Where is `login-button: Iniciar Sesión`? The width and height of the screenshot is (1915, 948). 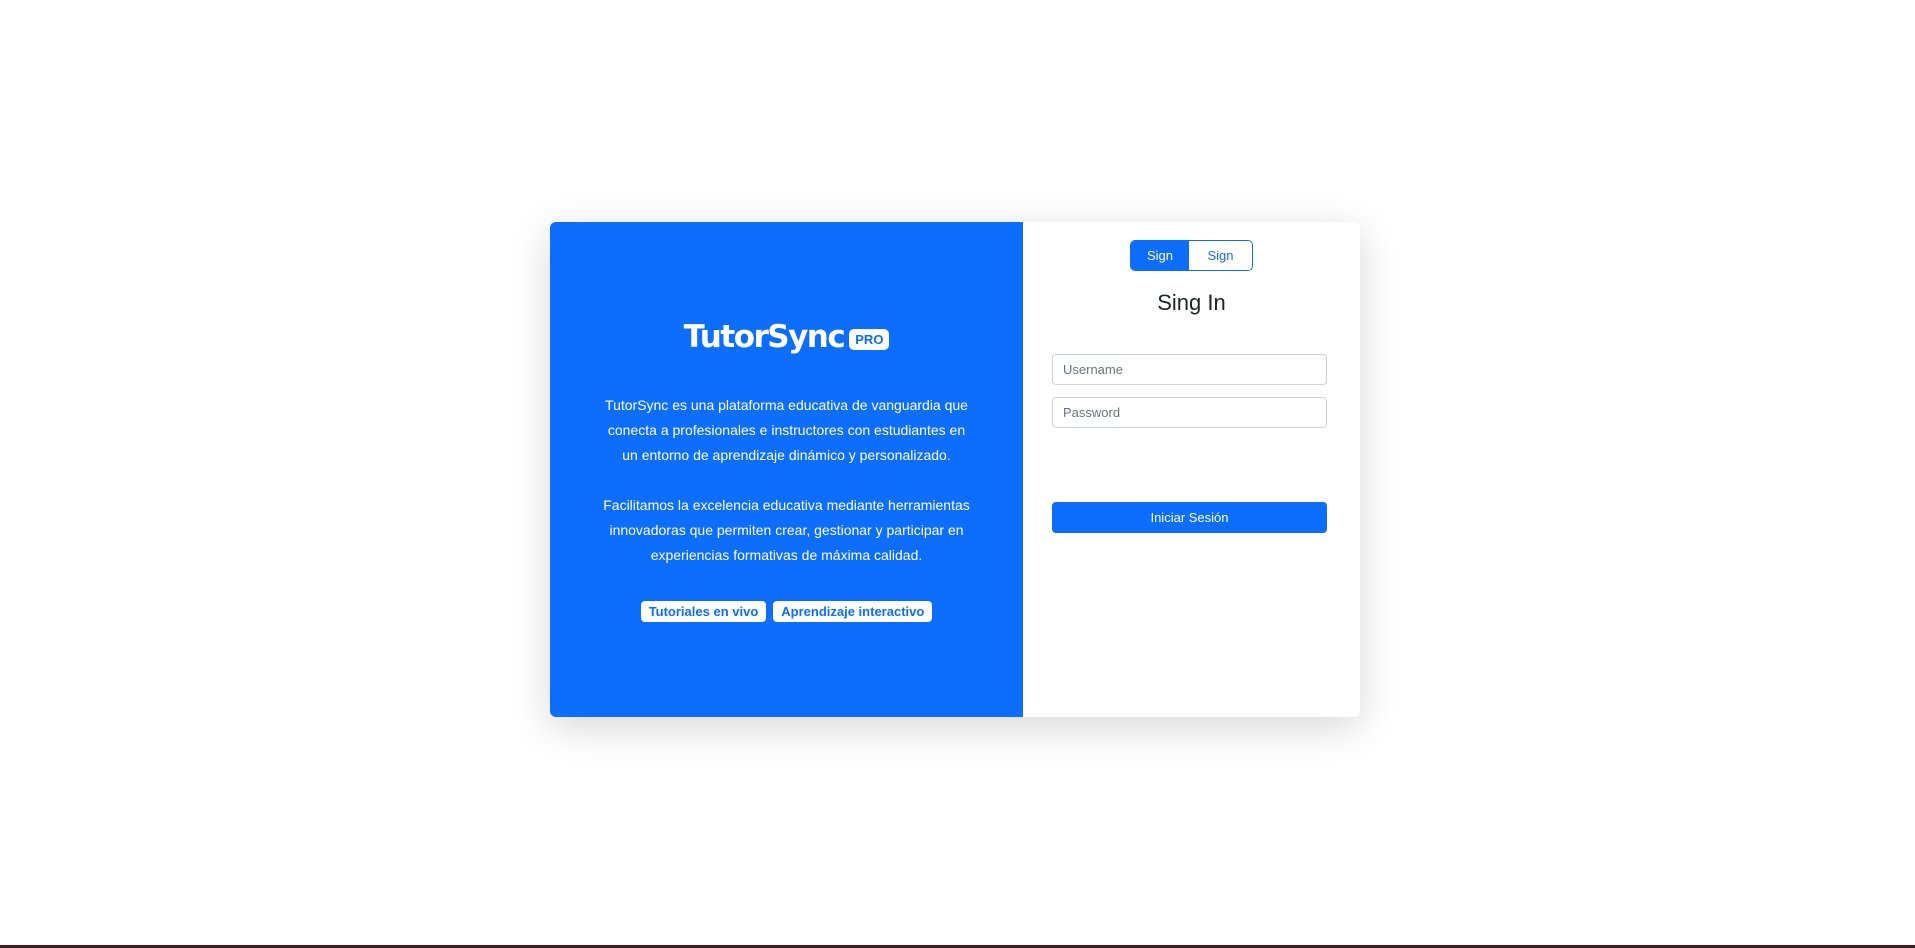
login-button: Iniciar Sesión is located at coordinates (1189, 517).